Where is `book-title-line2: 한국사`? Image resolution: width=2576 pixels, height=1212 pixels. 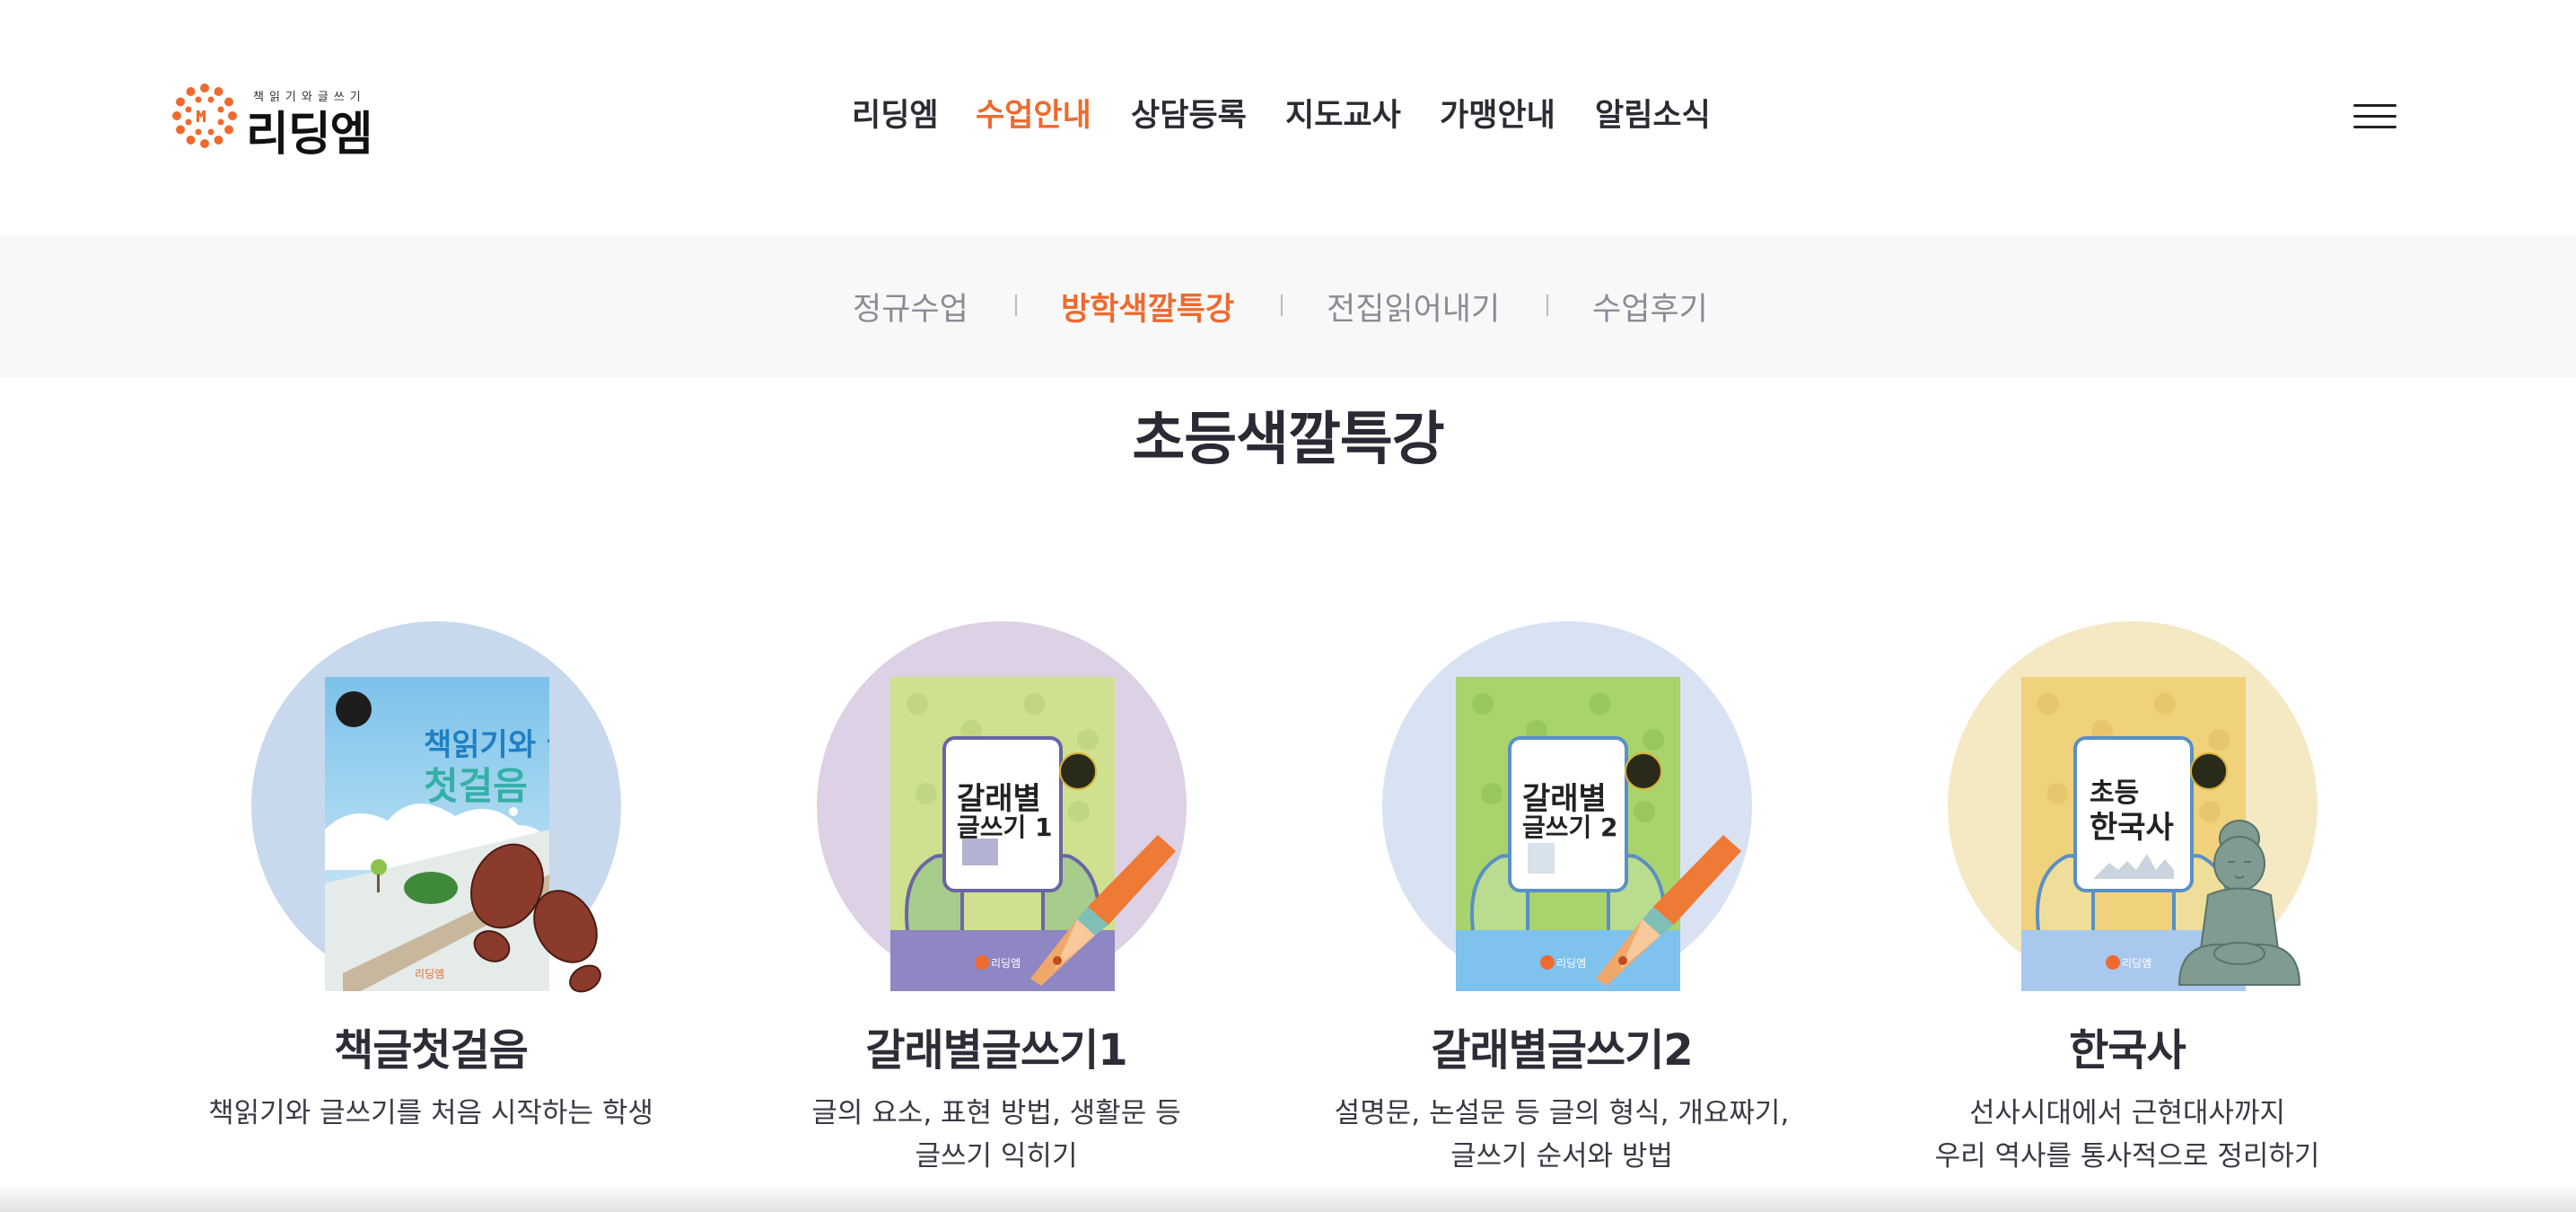
book-title-line2: 한국사 is located at coordinates (2132, 828).